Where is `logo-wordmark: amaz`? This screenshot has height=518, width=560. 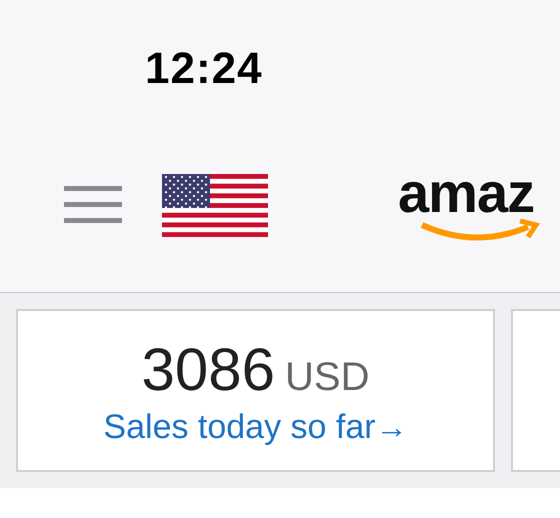
logo-wordmark: amaz is located at coordinates (466, 193).